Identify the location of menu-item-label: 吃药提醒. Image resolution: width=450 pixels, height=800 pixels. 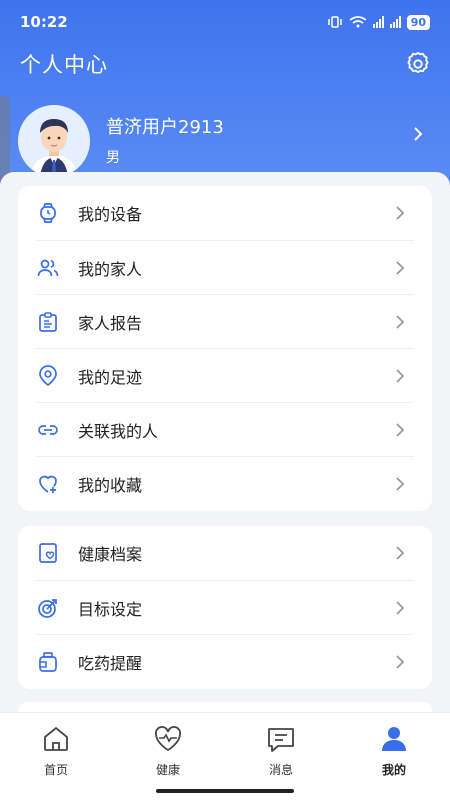
(110, 663).